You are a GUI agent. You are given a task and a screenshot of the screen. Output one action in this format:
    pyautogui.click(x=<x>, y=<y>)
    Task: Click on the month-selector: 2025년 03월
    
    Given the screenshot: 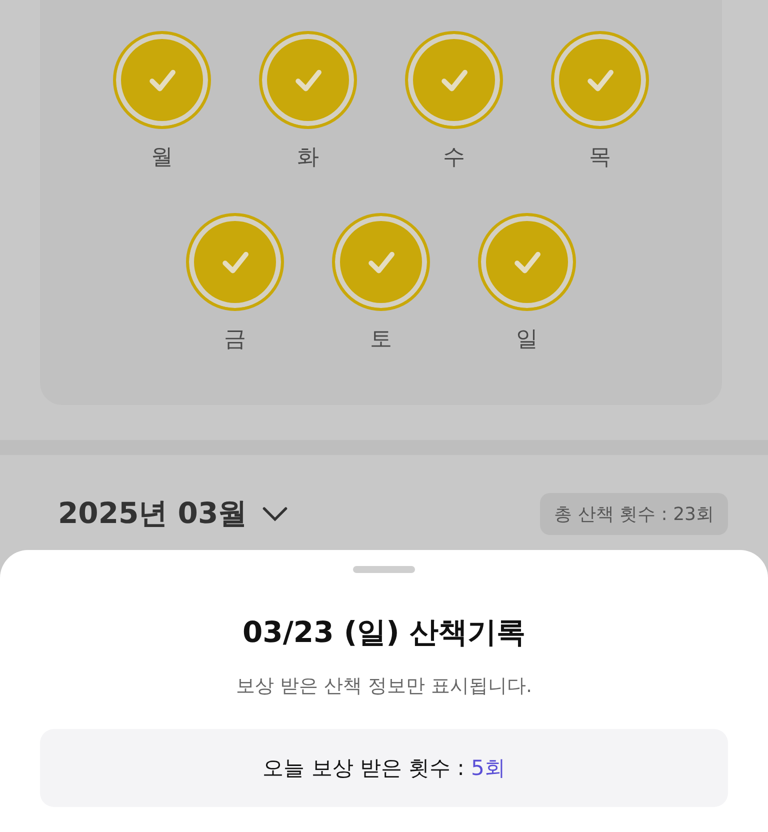 What is the action you would take?
    pyautogui.click(x=174, y=514)
    